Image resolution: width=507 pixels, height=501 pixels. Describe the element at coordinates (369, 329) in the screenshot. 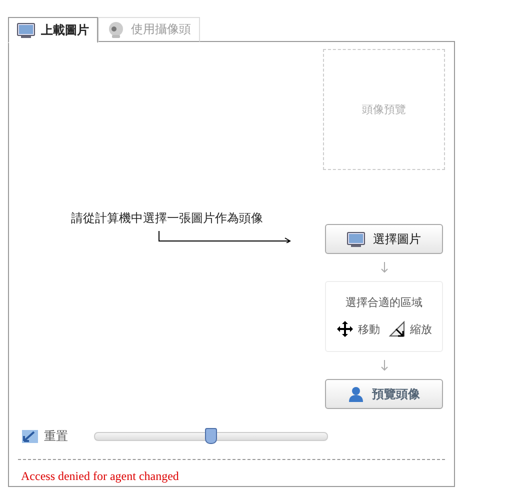

I see `move-label: 移動` at that location.